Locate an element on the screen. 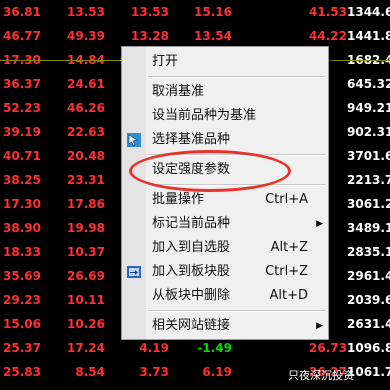  table-cell: 36.37 is located at coordinates (22, 84).